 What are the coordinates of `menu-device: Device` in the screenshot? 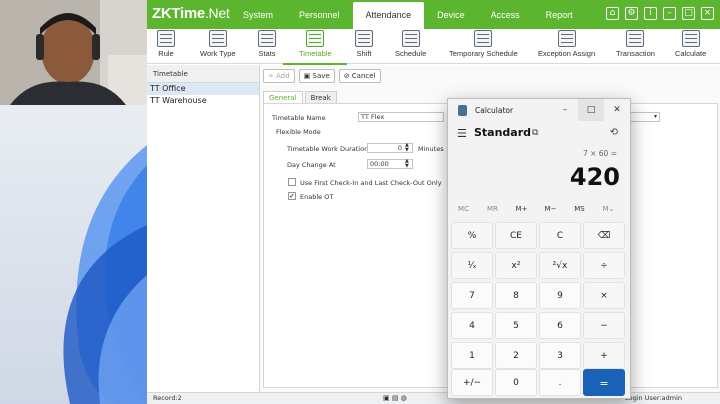 It's located at (451, 15).